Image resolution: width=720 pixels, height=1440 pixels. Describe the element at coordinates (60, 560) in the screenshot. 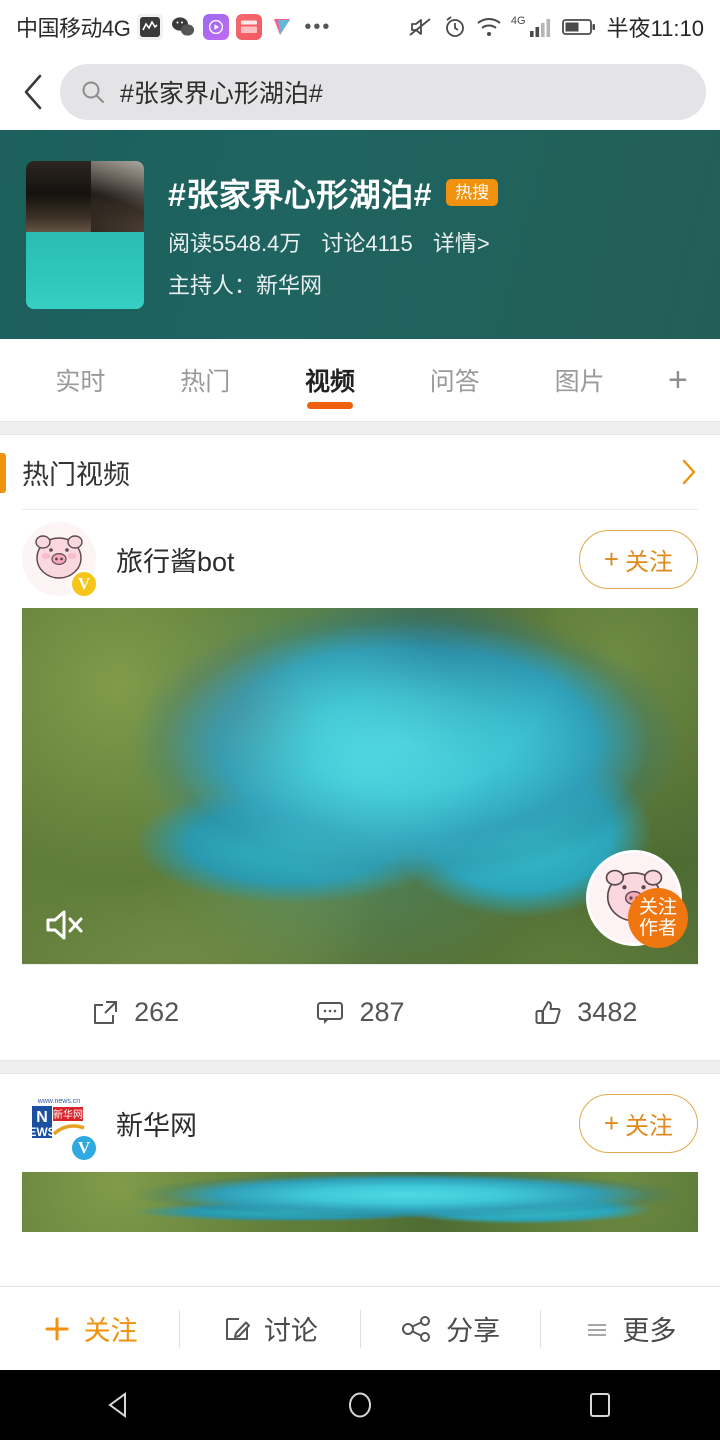

I see `avatar: V` at that location.